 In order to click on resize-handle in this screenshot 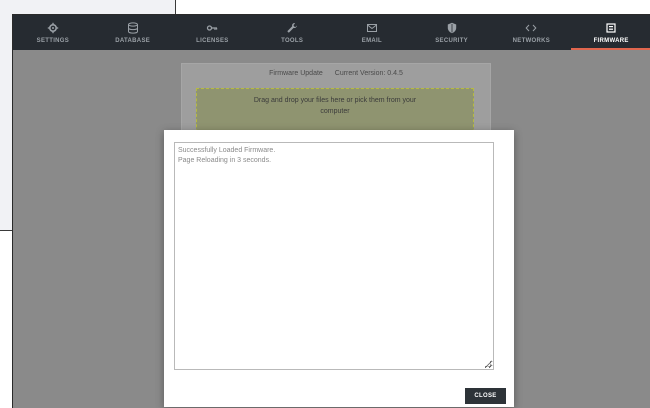, I will do `click(488, 364)`.